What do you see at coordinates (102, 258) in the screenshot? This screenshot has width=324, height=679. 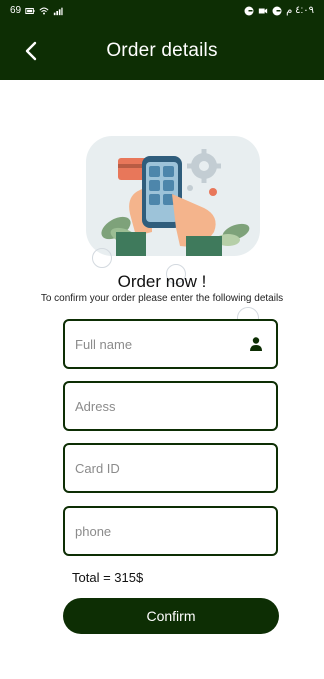 I see `decor-circle` at bounding box center [102, 258].